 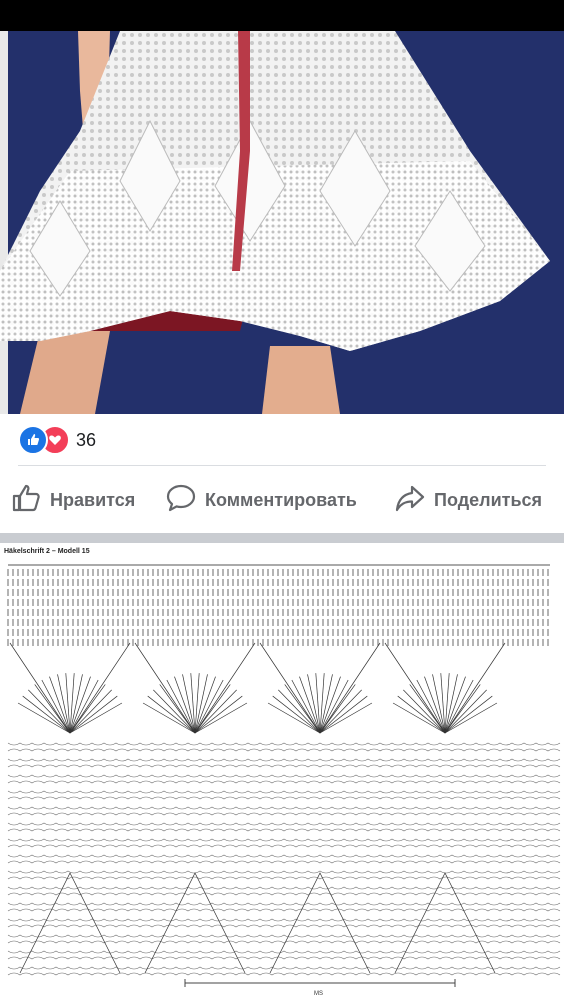 I want to click on chart-footer-mark: MS, so click(x=318, y=994).